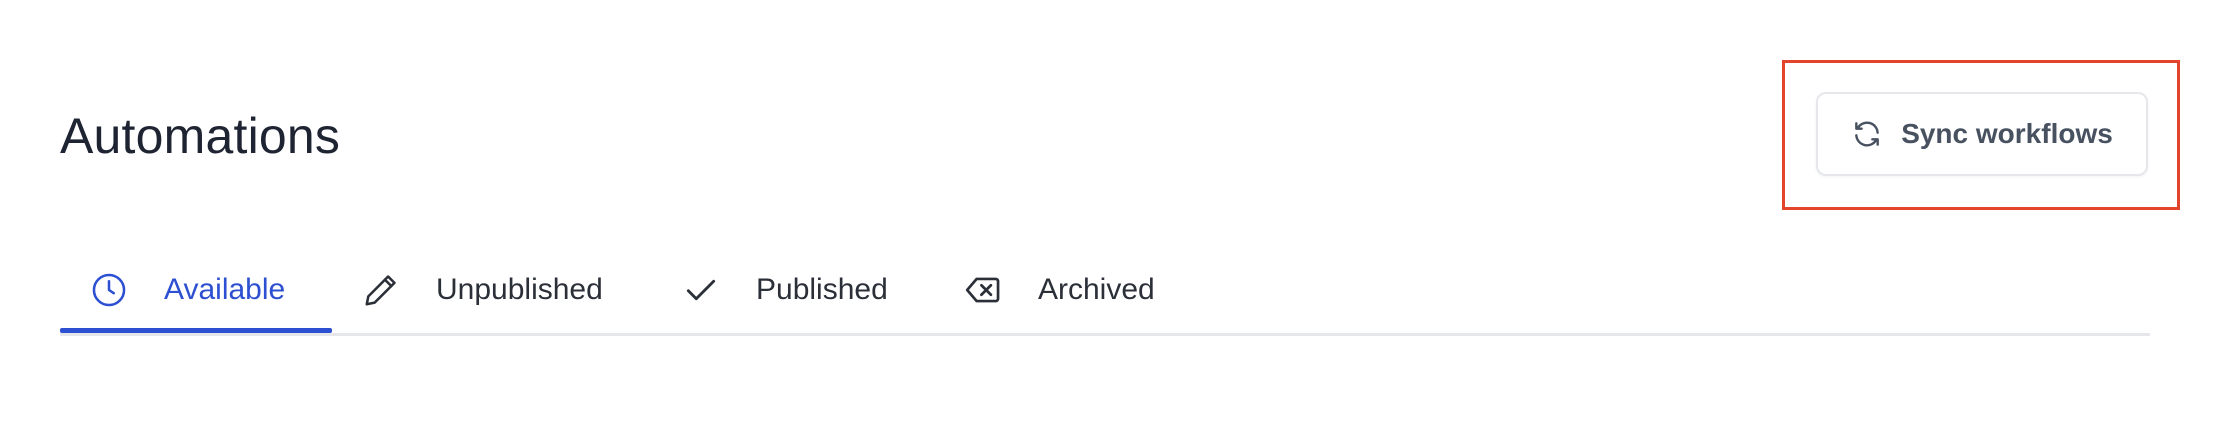 The width and height of the screenshot is (2220, 424). I want to click on tab-archived: Archived, so click(1059, 289).